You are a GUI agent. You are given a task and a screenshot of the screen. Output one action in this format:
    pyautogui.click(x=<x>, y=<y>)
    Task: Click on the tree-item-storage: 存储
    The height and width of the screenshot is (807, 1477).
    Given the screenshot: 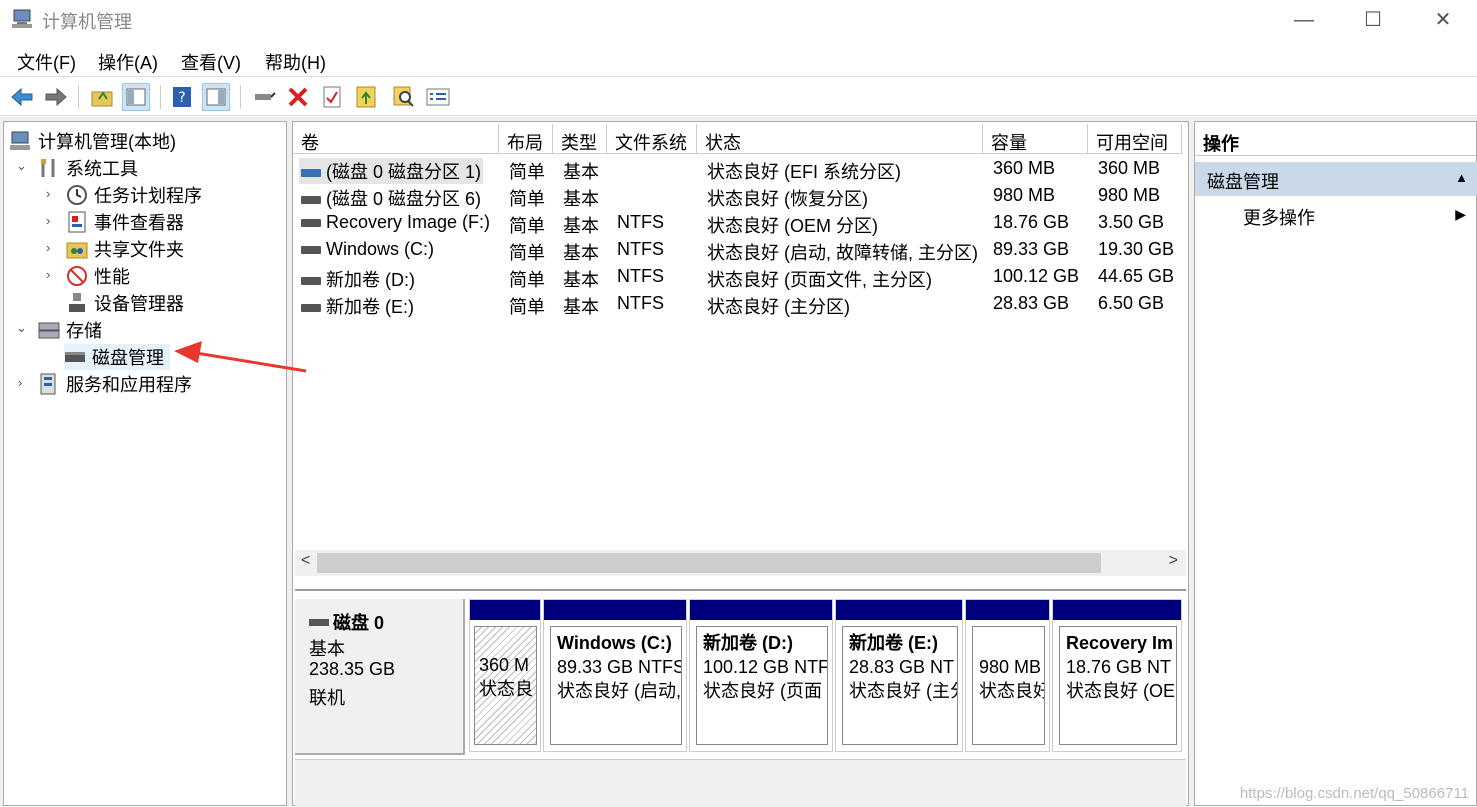 What is the action you would take?
    pyautogui.click(x=70, y=330)
    